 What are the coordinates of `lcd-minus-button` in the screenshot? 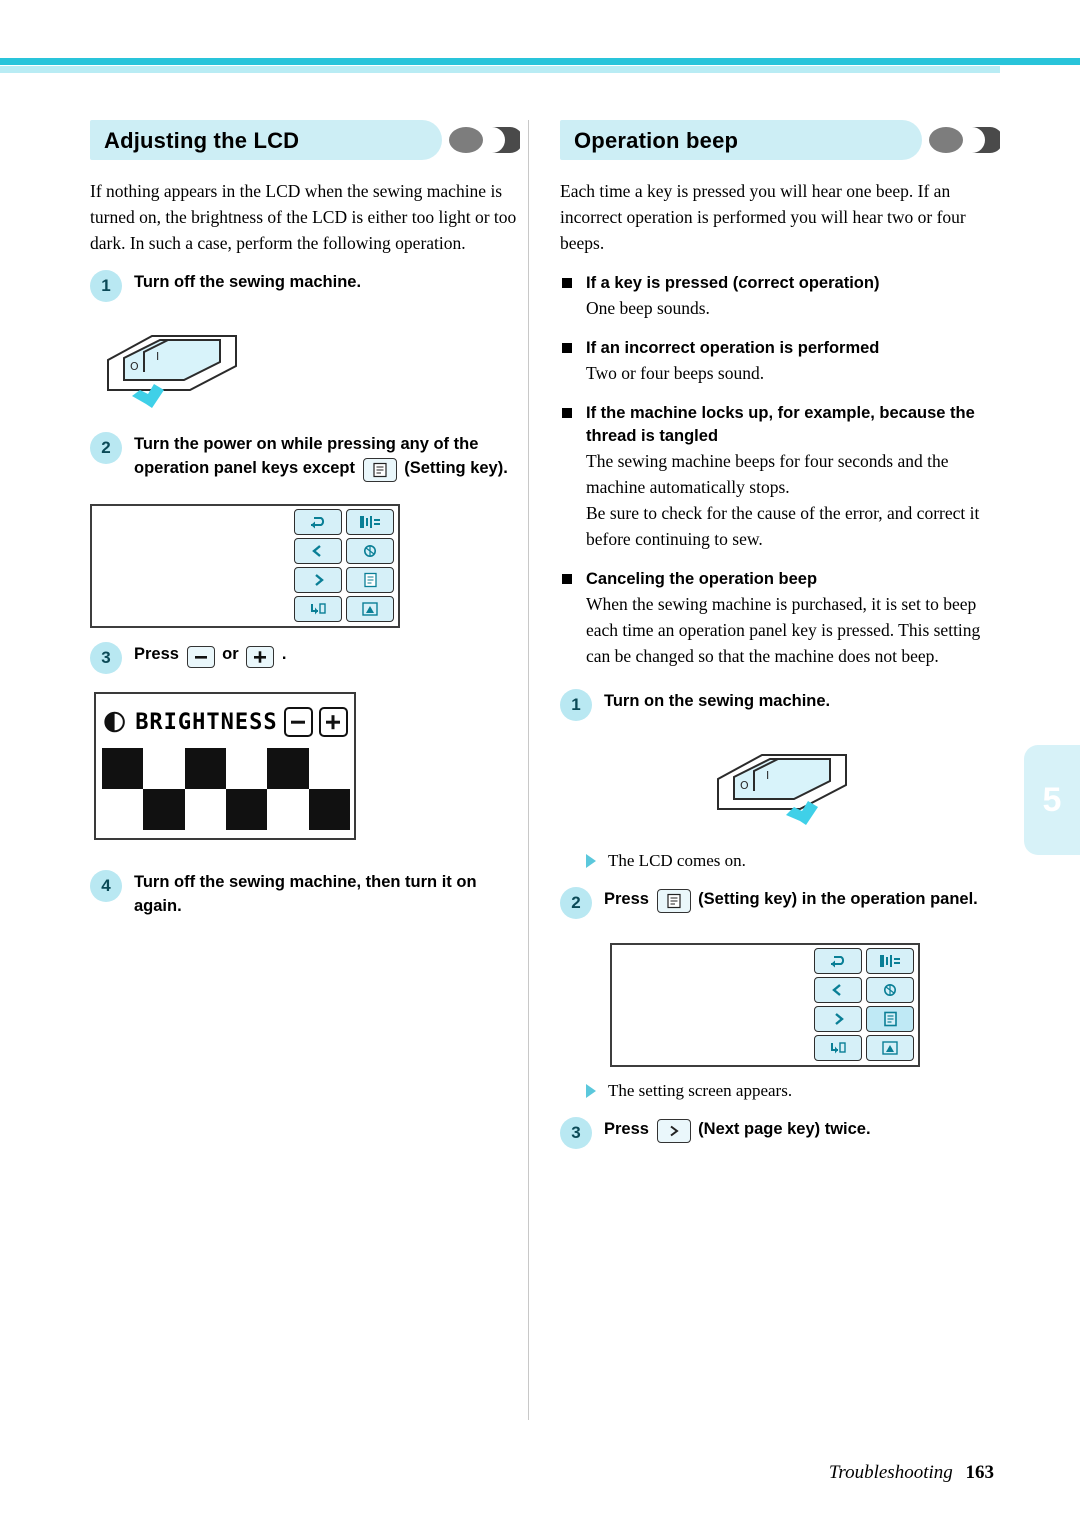 It's located at (298, 722).